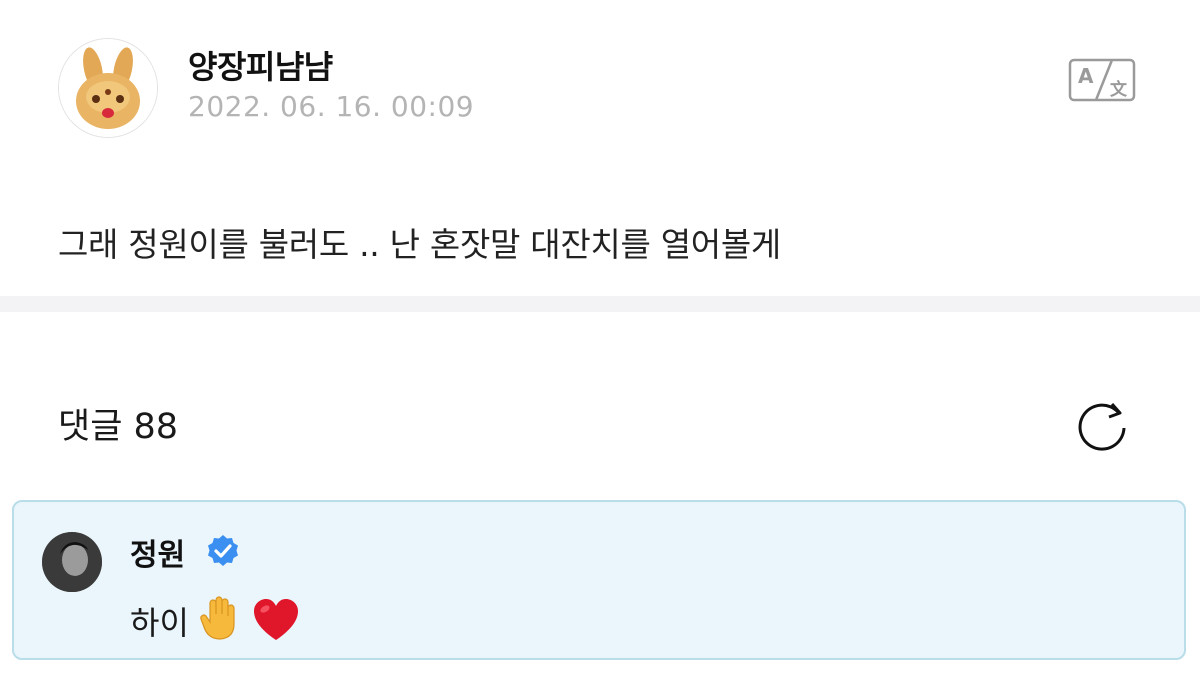  I want to click on author-avatar, so click(108, 88).